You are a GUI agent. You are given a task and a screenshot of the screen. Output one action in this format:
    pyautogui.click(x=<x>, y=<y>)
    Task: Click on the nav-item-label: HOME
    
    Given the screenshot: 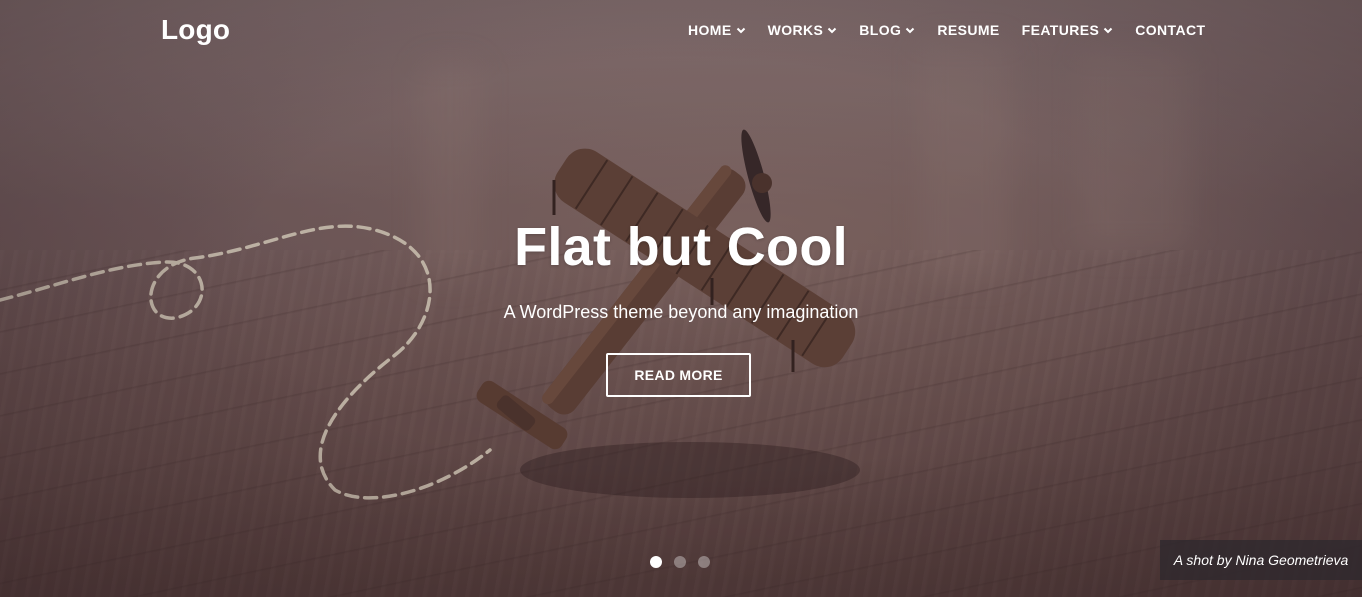 What is the action you would take?
    pyautogui.click(x=710, y=30)
    